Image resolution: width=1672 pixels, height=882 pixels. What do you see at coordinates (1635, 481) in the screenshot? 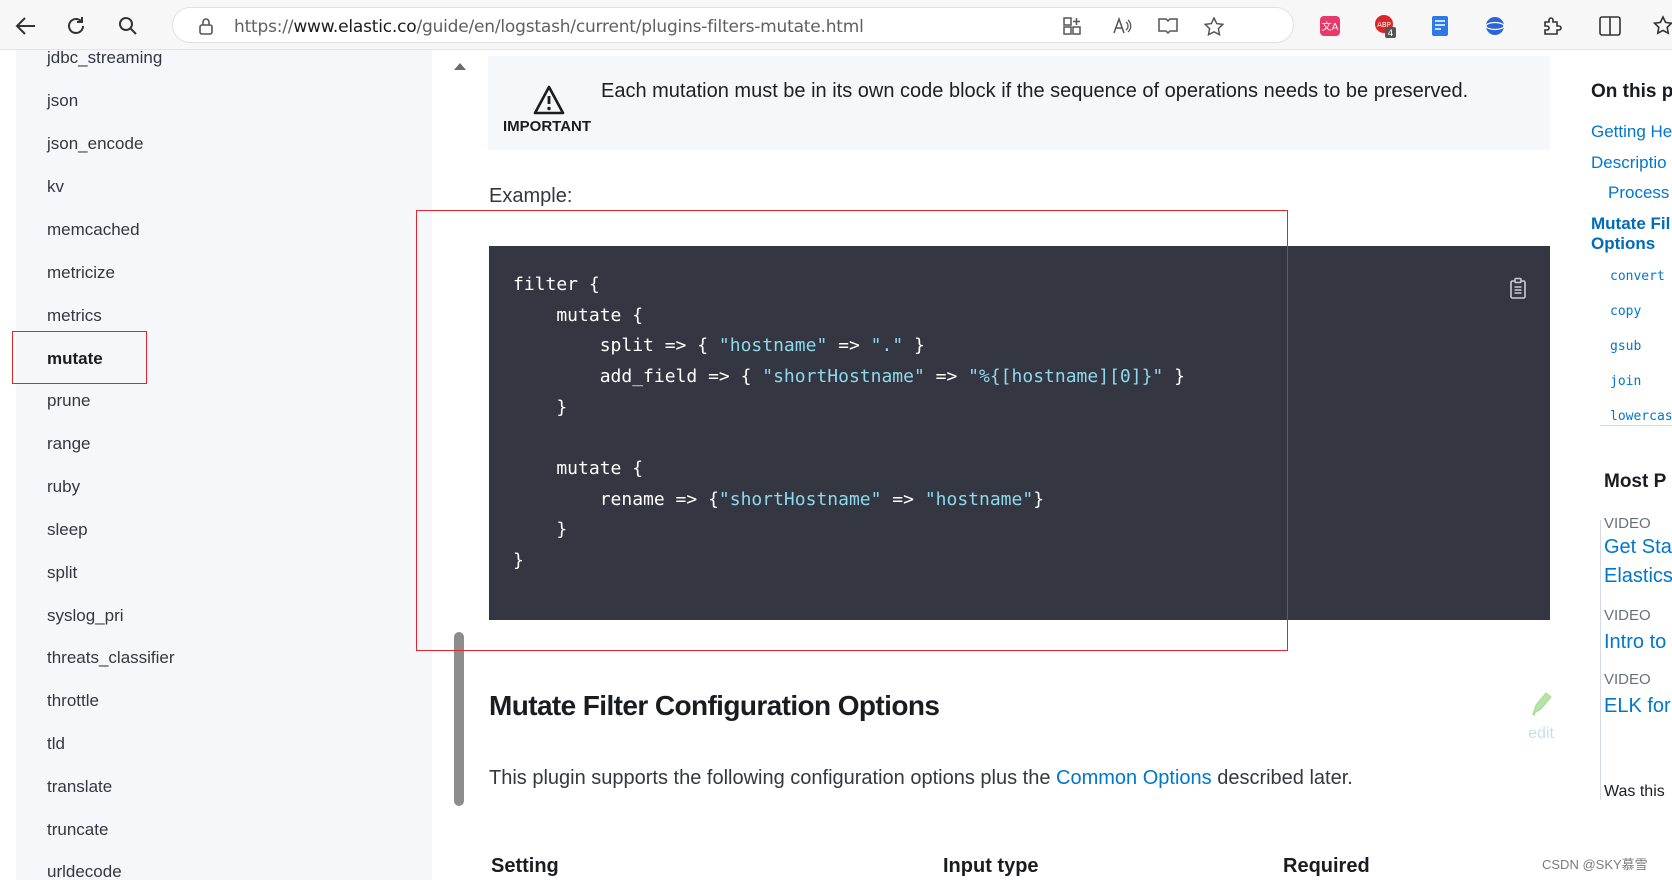
I see `most-popular-title: Most P` at bounding box center [1635, 481].